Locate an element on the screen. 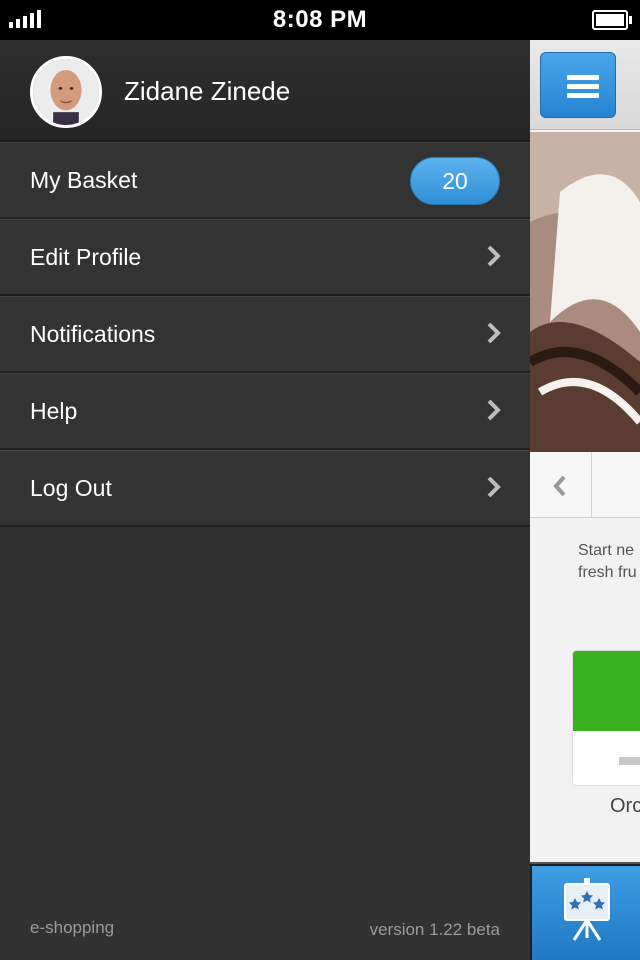 This screenshot has width=640, height=960. menu-item-my-basket: My Basket 20 is located at coordinates (265, 180).